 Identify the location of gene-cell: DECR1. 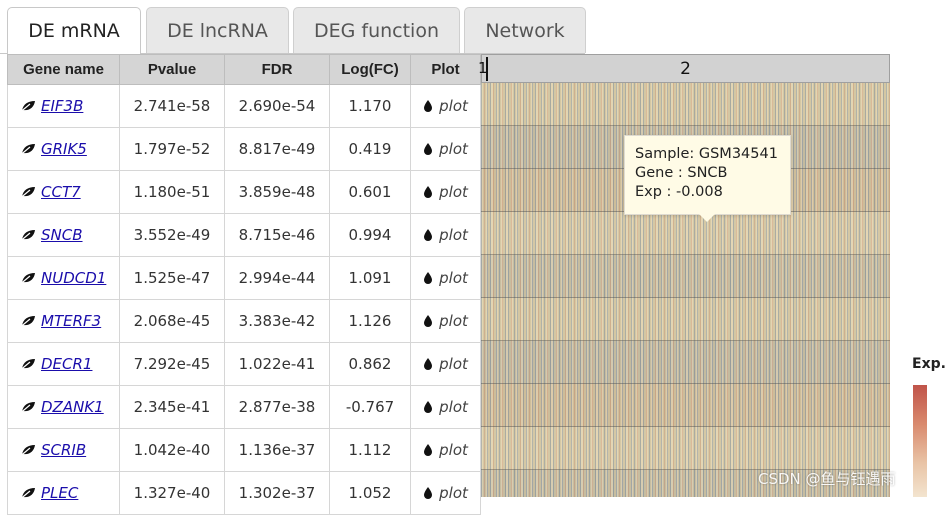
(63, 364).